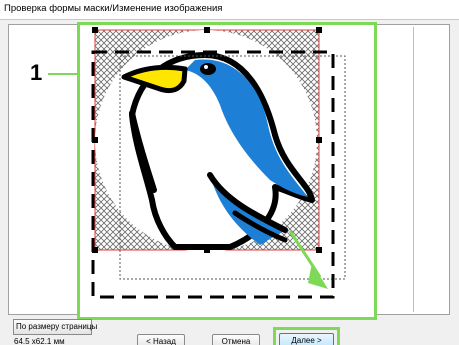  What do you see at coordinates (39, 341) in the screenshot?
I see `image-size-label: 64.5 x62.1 мм` at bounding box center [39, 341].